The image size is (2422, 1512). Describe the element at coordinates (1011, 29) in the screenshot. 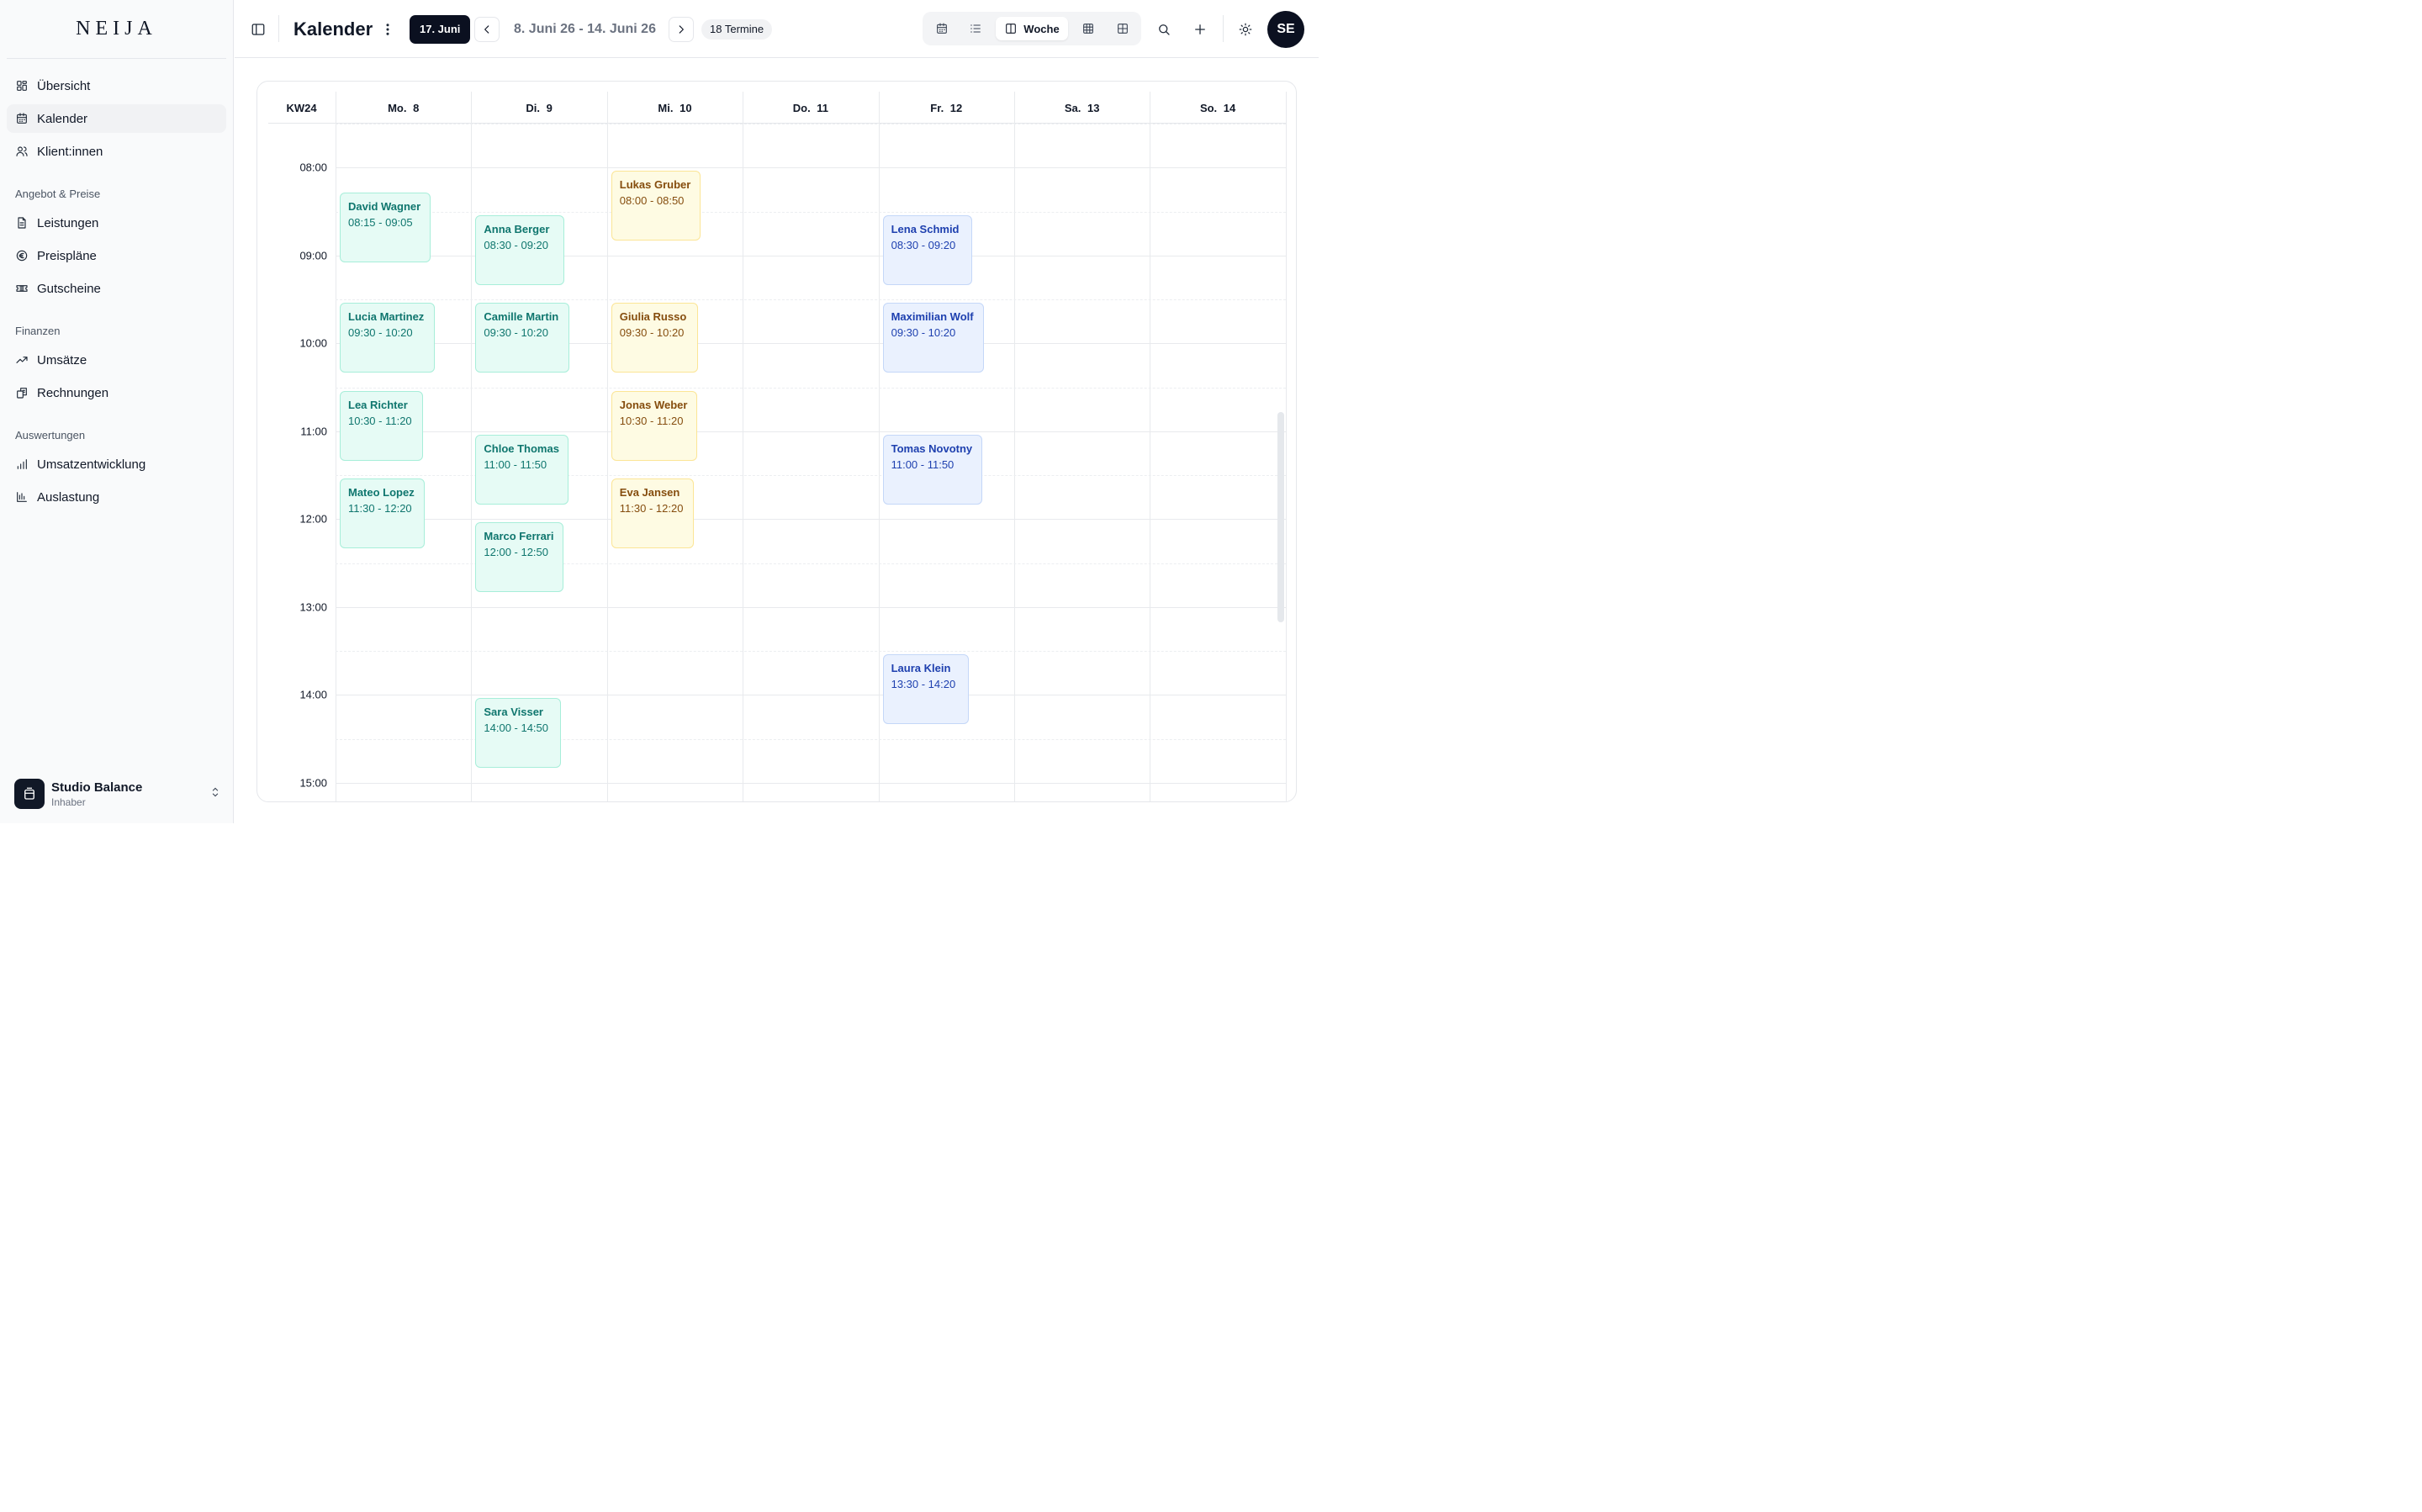

I see `columns-icon` at that location.